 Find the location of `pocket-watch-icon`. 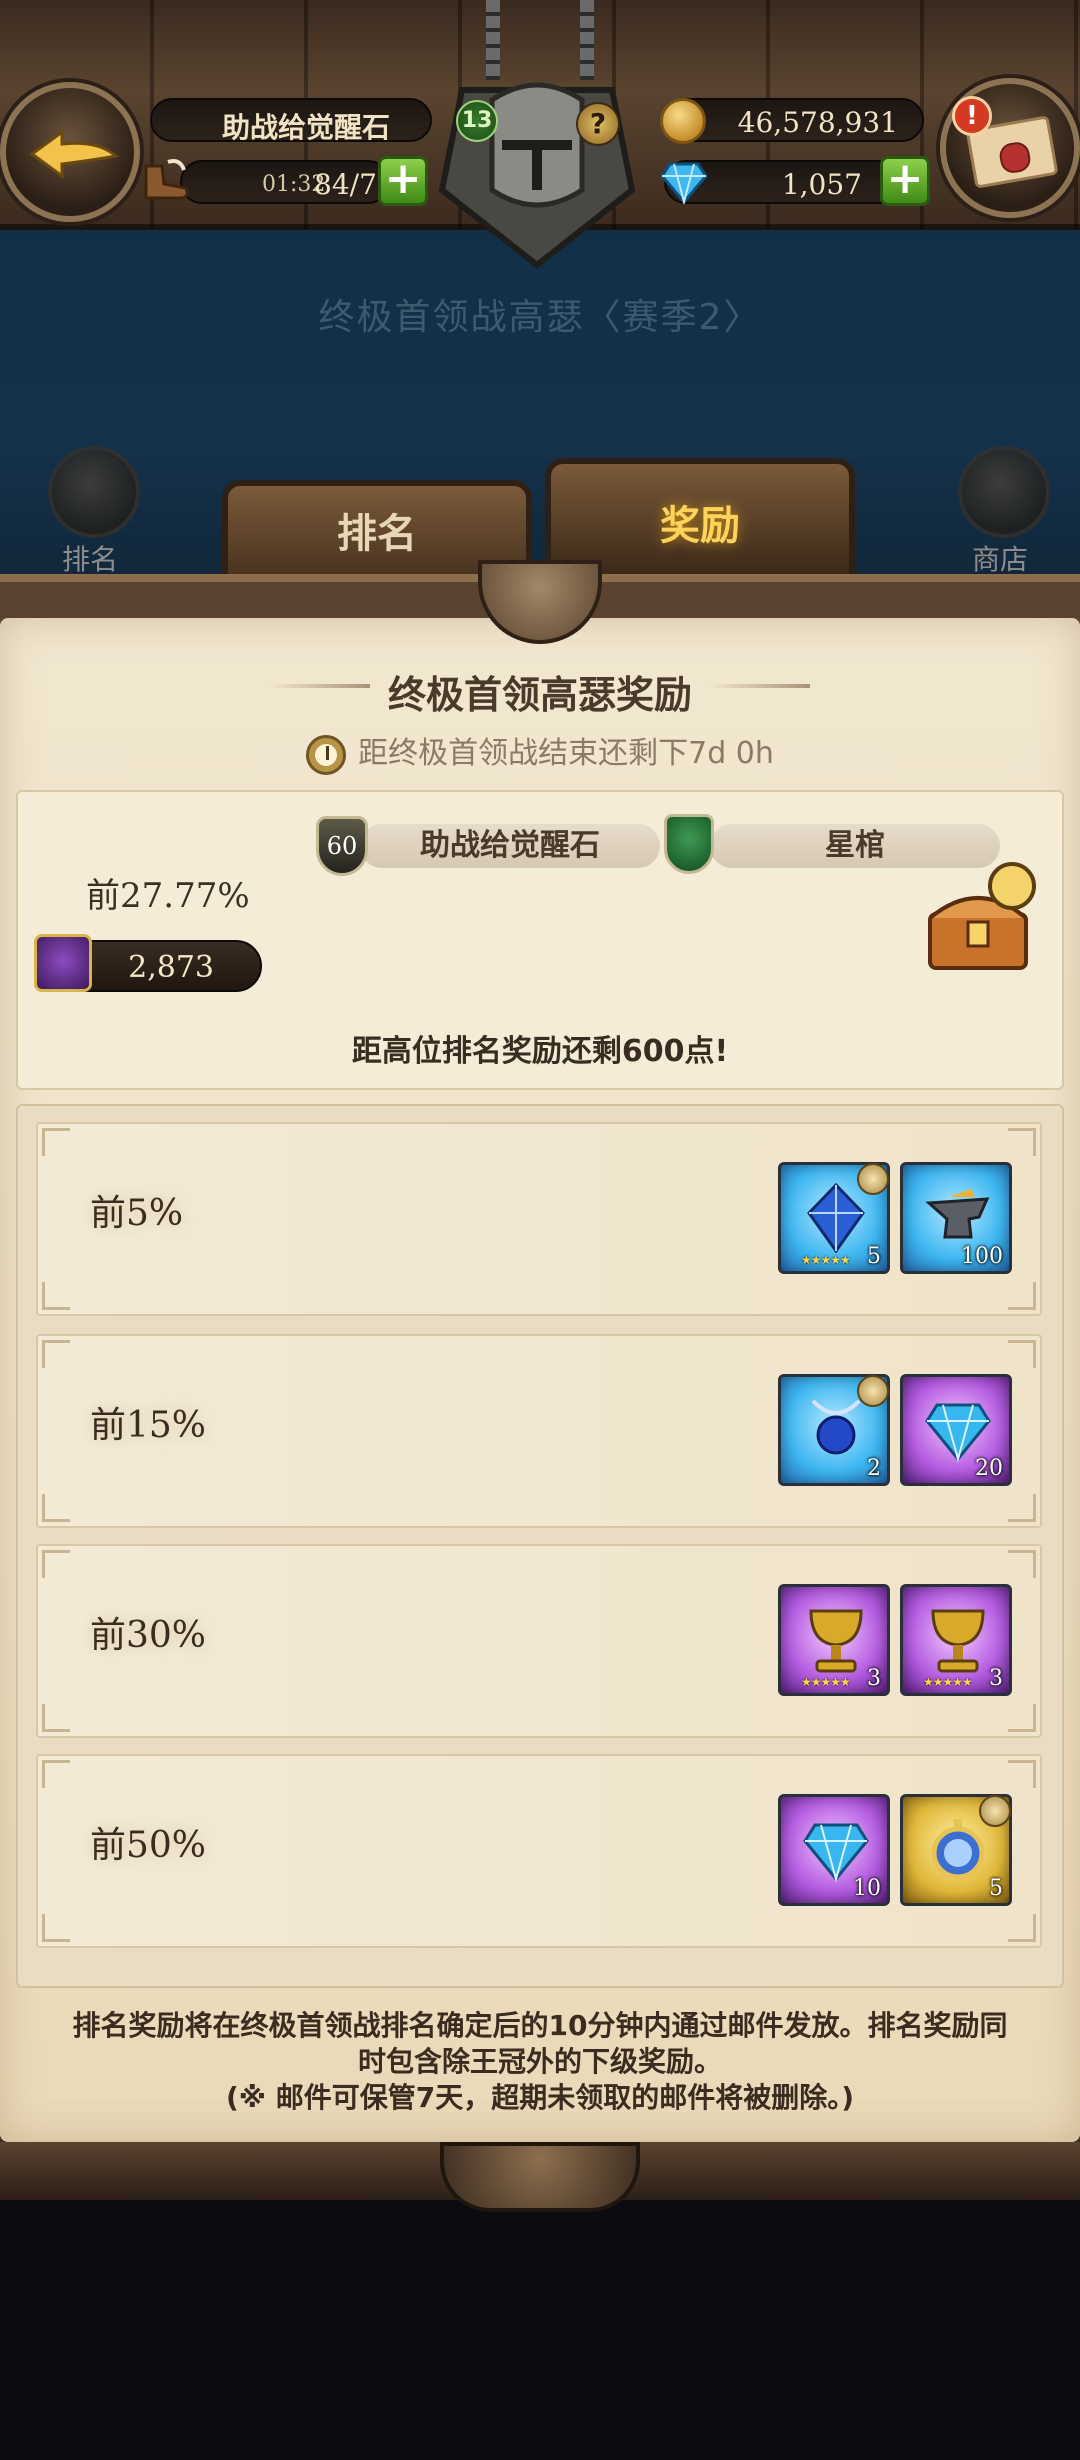

pocket-watch-icon is located at coordinates (958, 1849).